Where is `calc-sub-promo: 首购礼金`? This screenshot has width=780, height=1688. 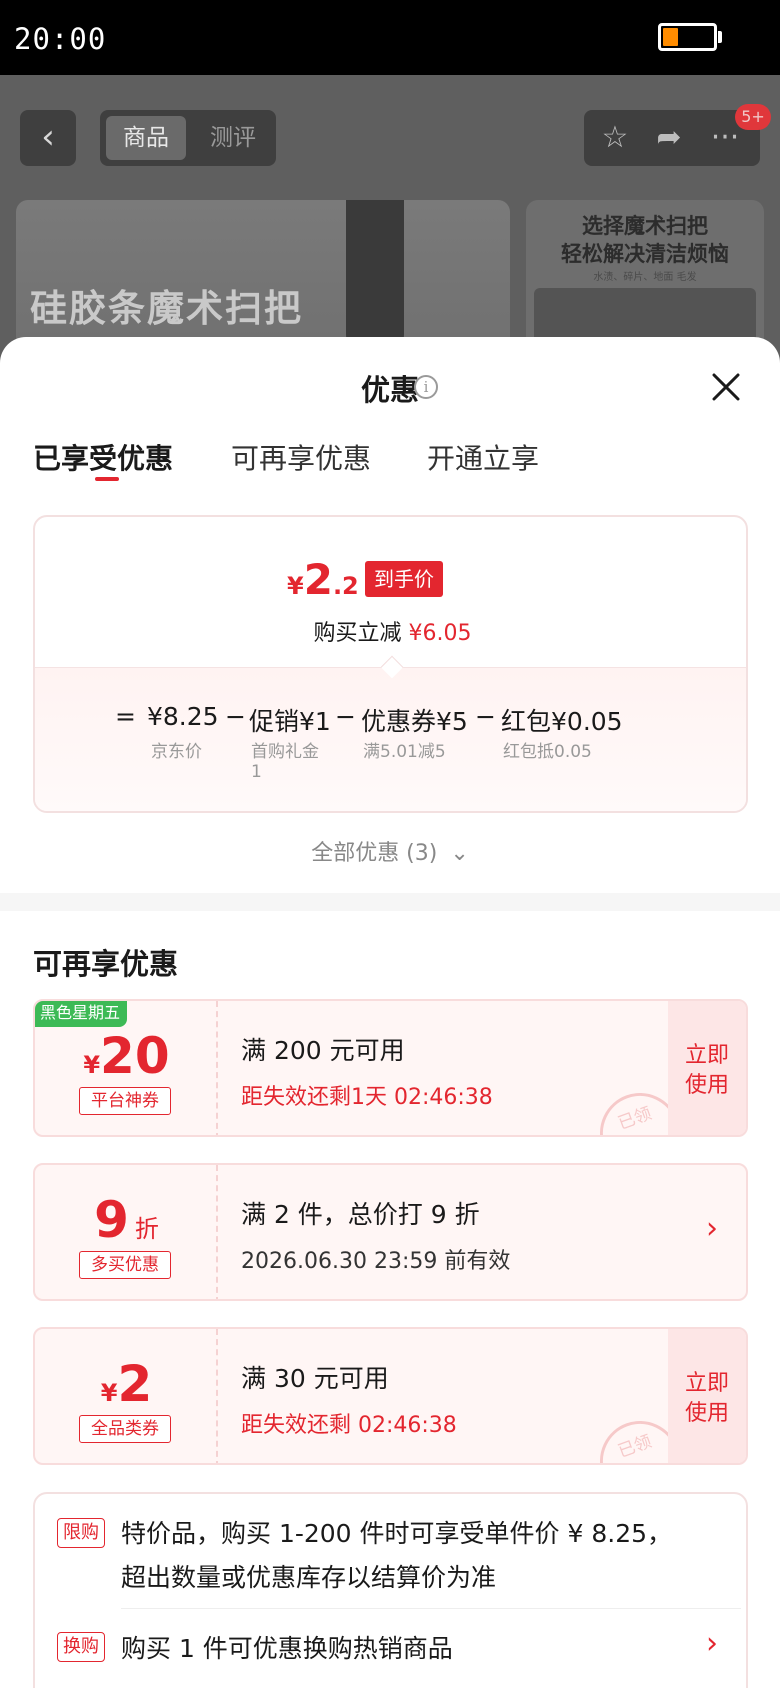 calc-sub-promo: 首购礼金 is located at coordinates (285, 752).